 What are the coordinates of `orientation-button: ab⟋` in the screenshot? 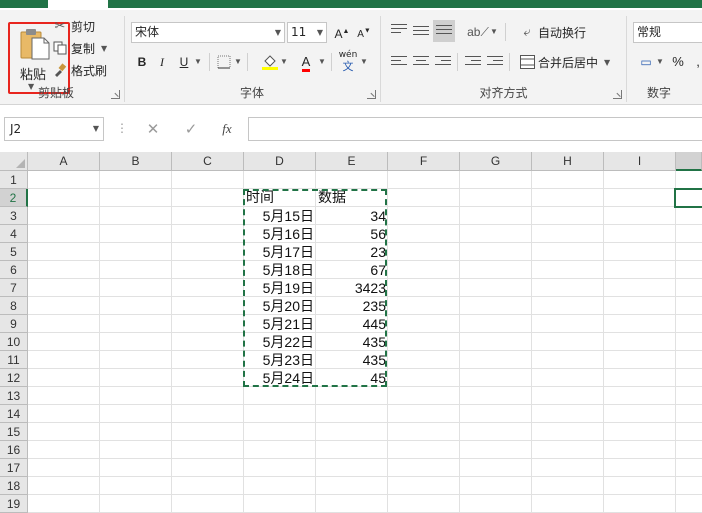 It's located at (478, 32).